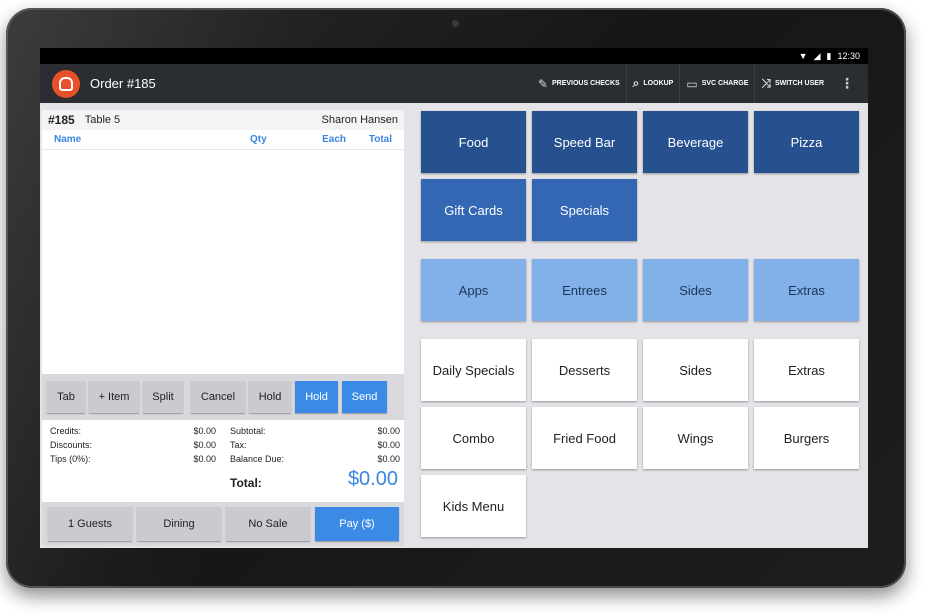  What do you see at coordinates (636, 83) in the screenshot?
I see `search-icon: ⌕` at bounding box center [636, 83].